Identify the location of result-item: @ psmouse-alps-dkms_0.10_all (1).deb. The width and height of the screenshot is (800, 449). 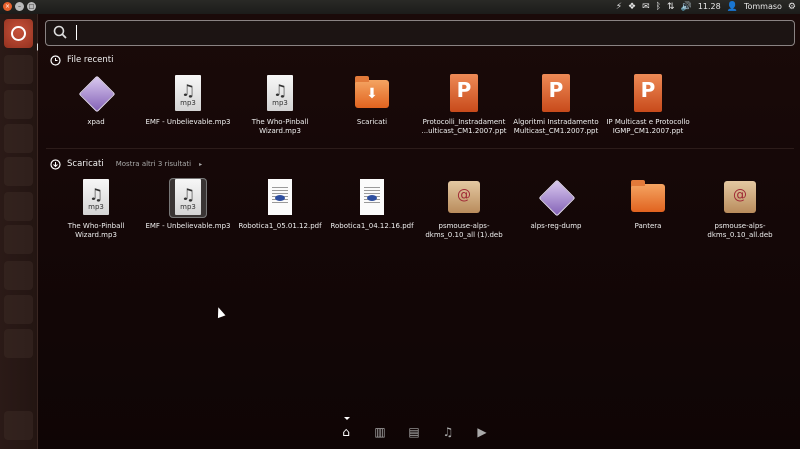
(464, 209).